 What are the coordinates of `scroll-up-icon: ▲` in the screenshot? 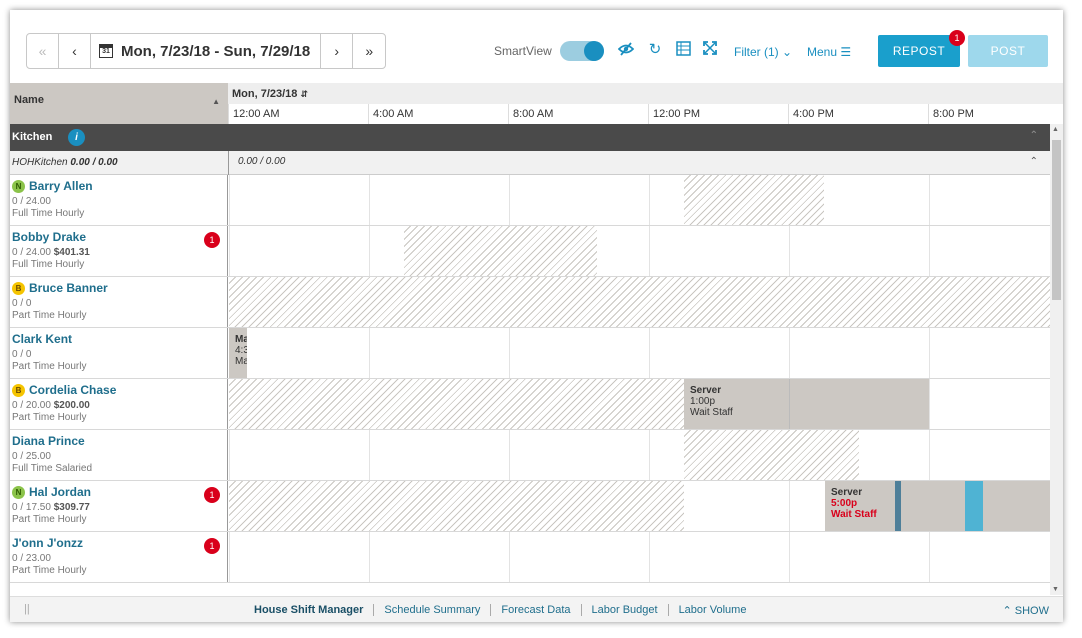 It's located at (1055, 129).